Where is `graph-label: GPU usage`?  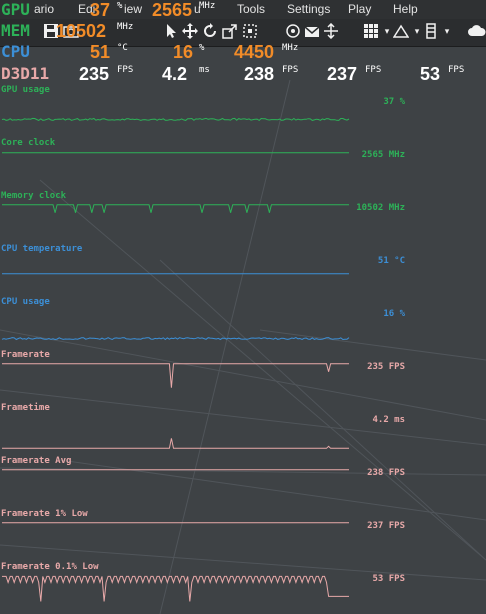
graph-label: GPU usage is located at coordinates (25, 90).